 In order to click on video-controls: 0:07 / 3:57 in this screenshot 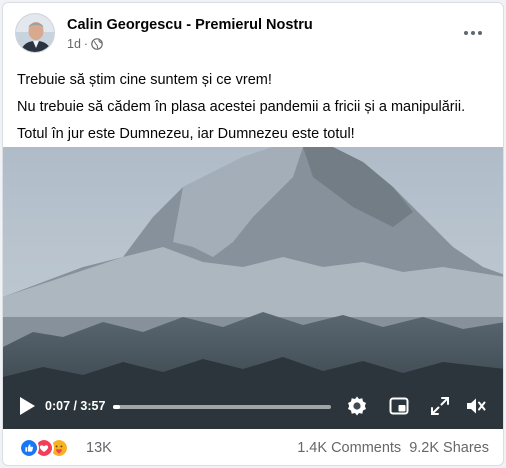, I will do `click(253, 406)`.